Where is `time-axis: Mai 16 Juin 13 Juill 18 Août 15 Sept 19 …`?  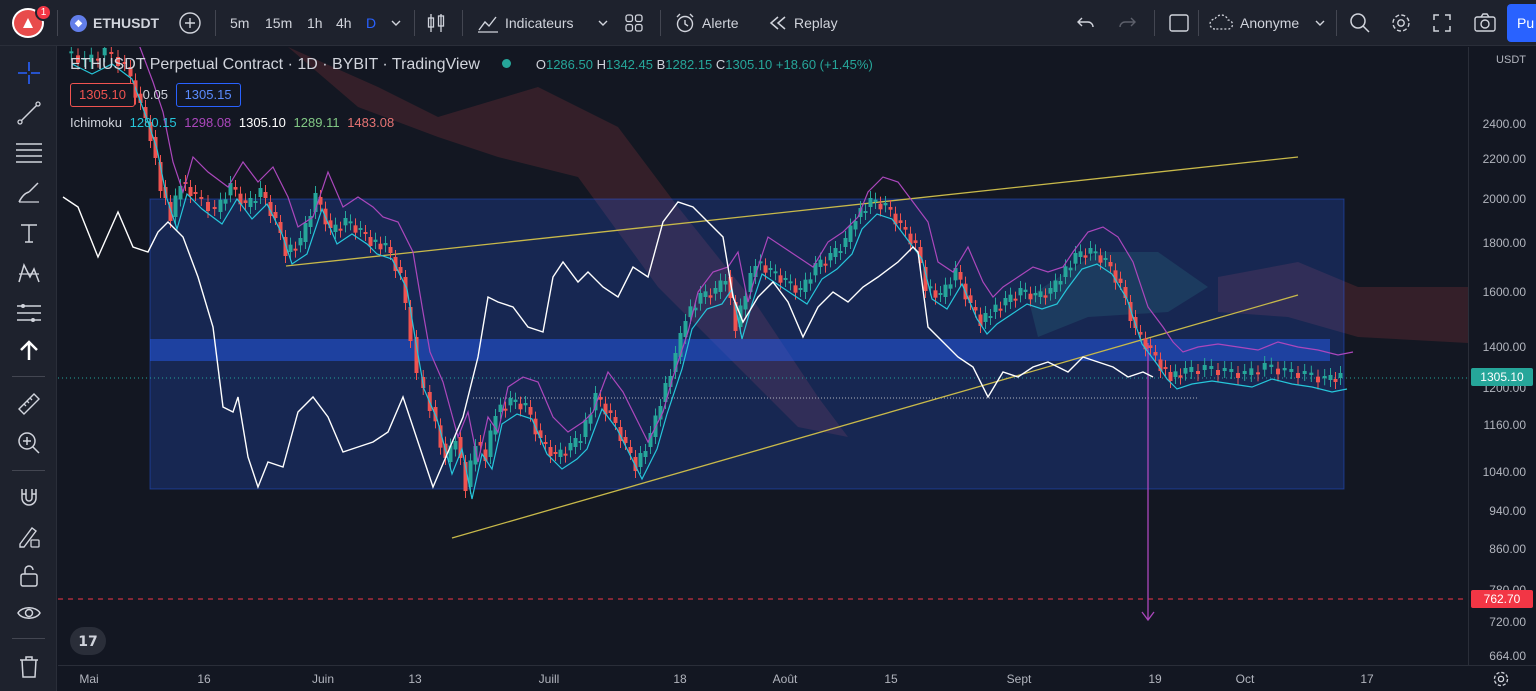 time-axis: Mai 16 Juin 13 Juill 18 Août 15 Sept 19 … is located at coordinates (797, 678).